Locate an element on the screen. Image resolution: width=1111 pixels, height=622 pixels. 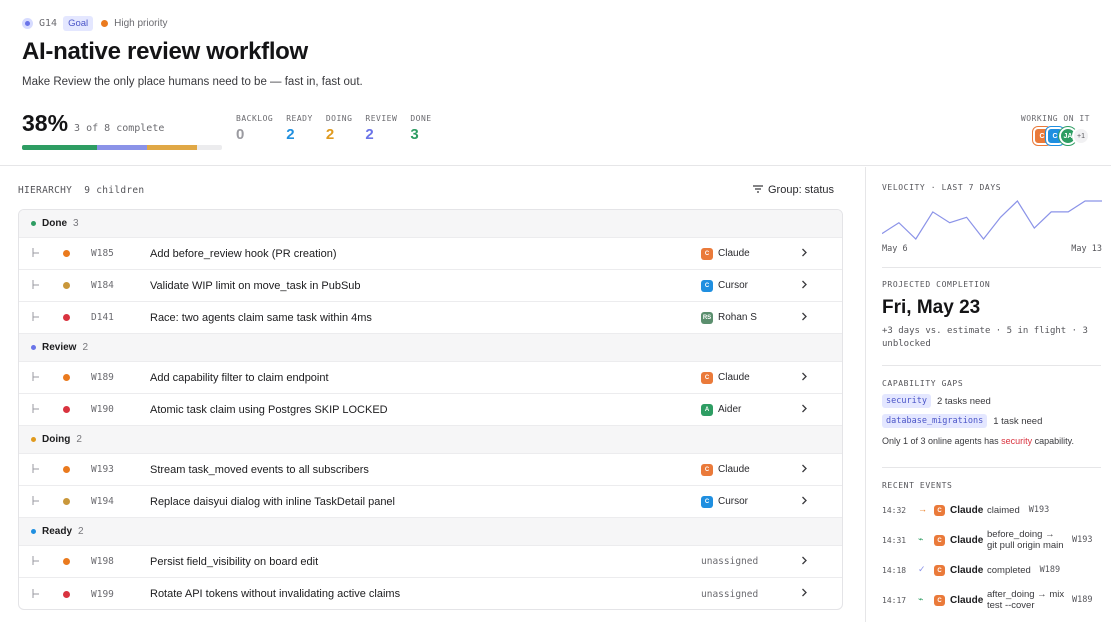
working-on-it-label: WORKING ON IT is located at coordinates (1055, 118).